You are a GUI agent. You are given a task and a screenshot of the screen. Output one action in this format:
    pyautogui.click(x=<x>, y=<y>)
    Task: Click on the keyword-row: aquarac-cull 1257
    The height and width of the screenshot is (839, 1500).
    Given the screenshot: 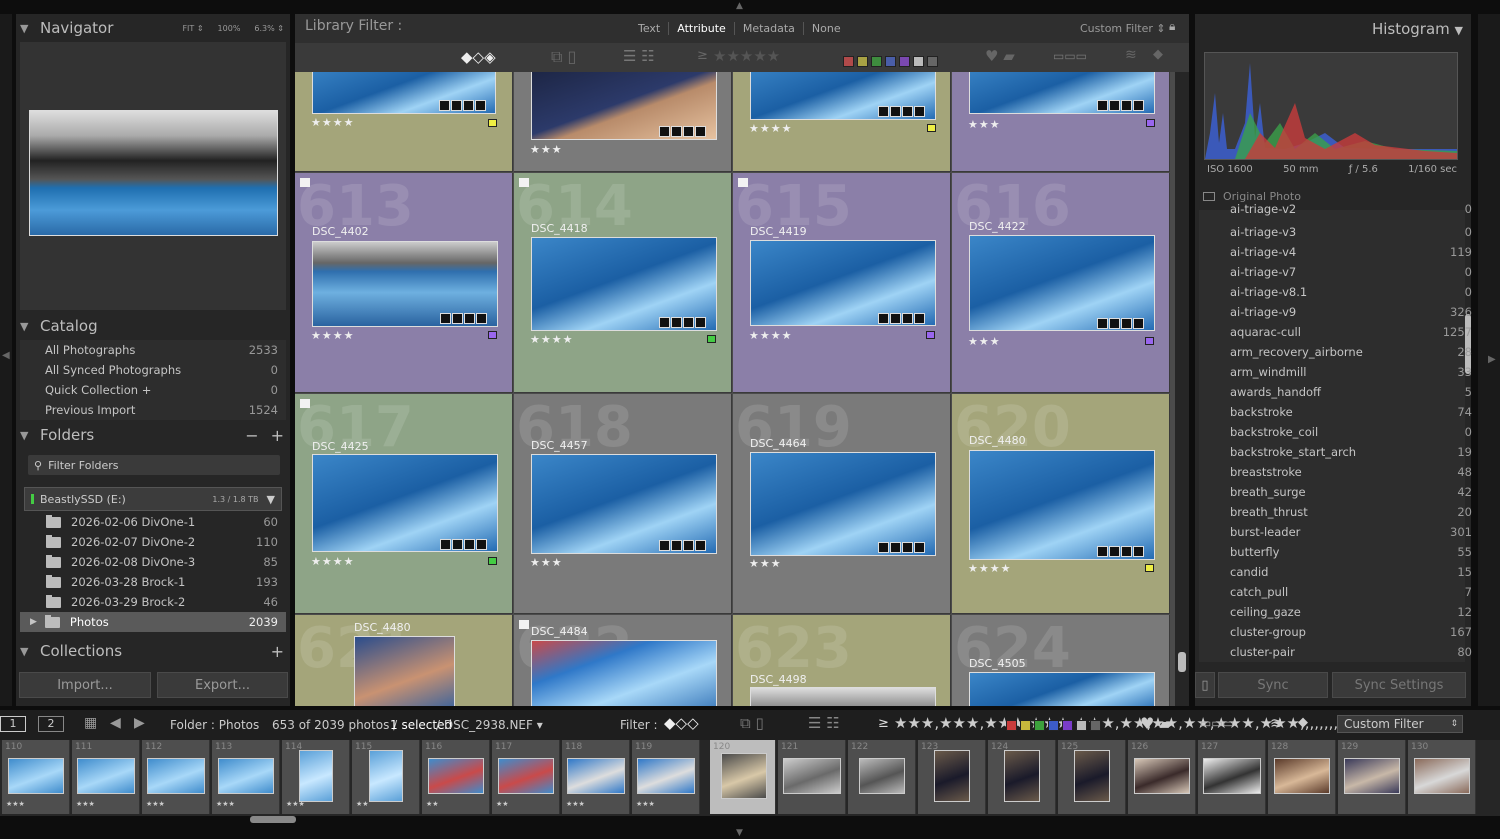 What is the action you would take?
    pyautogui.click(x=1347, y=332)
    